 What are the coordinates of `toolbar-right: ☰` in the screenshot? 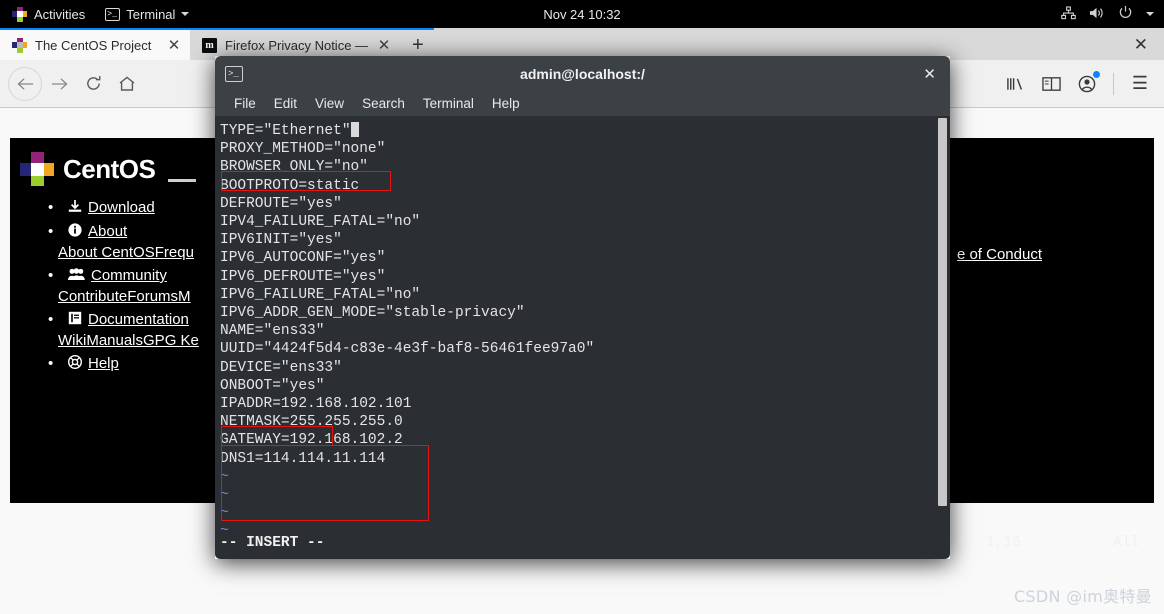 It's located at (1077, 84).